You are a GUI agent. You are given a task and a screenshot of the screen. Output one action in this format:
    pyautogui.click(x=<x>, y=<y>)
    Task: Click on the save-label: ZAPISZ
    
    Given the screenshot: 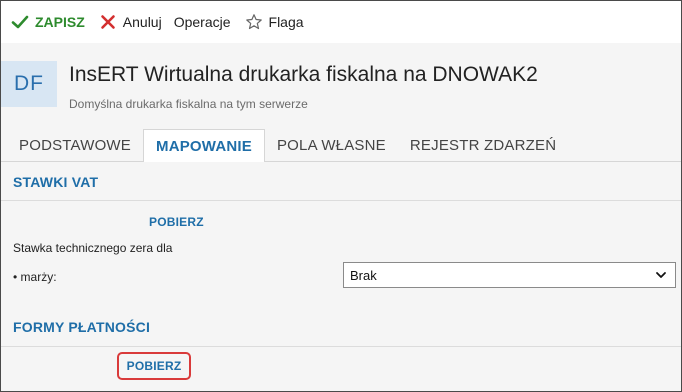 What is the action you would take?
    pyautogui.click(x=60, y=22)
    